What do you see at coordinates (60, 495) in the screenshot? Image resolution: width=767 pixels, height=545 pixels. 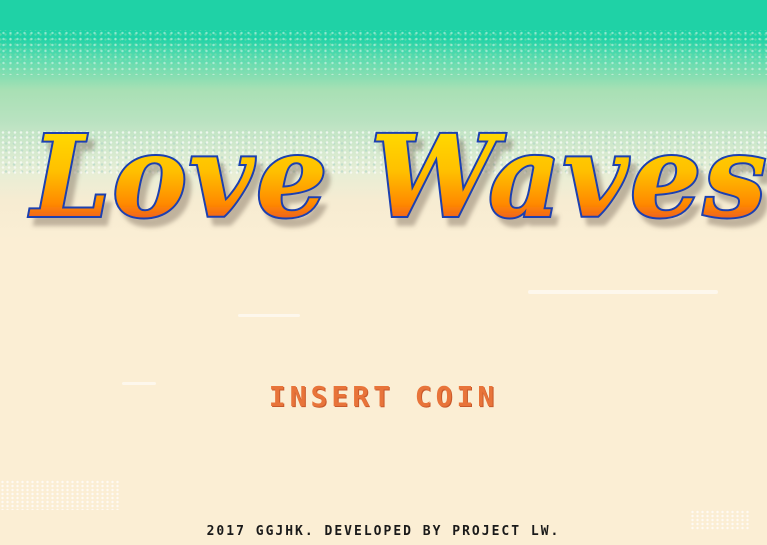 I see `sand-sparkle` at bounding box center [60, 495].